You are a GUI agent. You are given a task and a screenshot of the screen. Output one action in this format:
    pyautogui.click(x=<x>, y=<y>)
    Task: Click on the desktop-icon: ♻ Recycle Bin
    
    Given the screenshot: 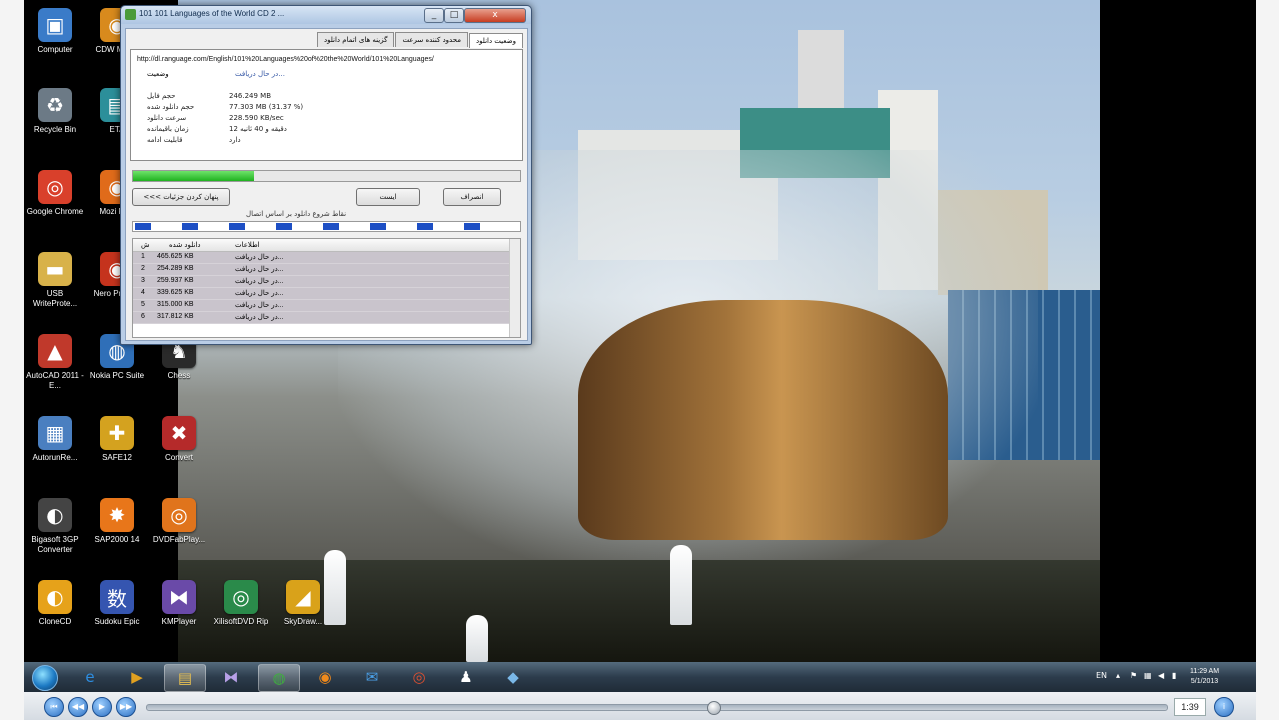 What is the action you would take?
    pyautogui.click(x=55, y=111)
    